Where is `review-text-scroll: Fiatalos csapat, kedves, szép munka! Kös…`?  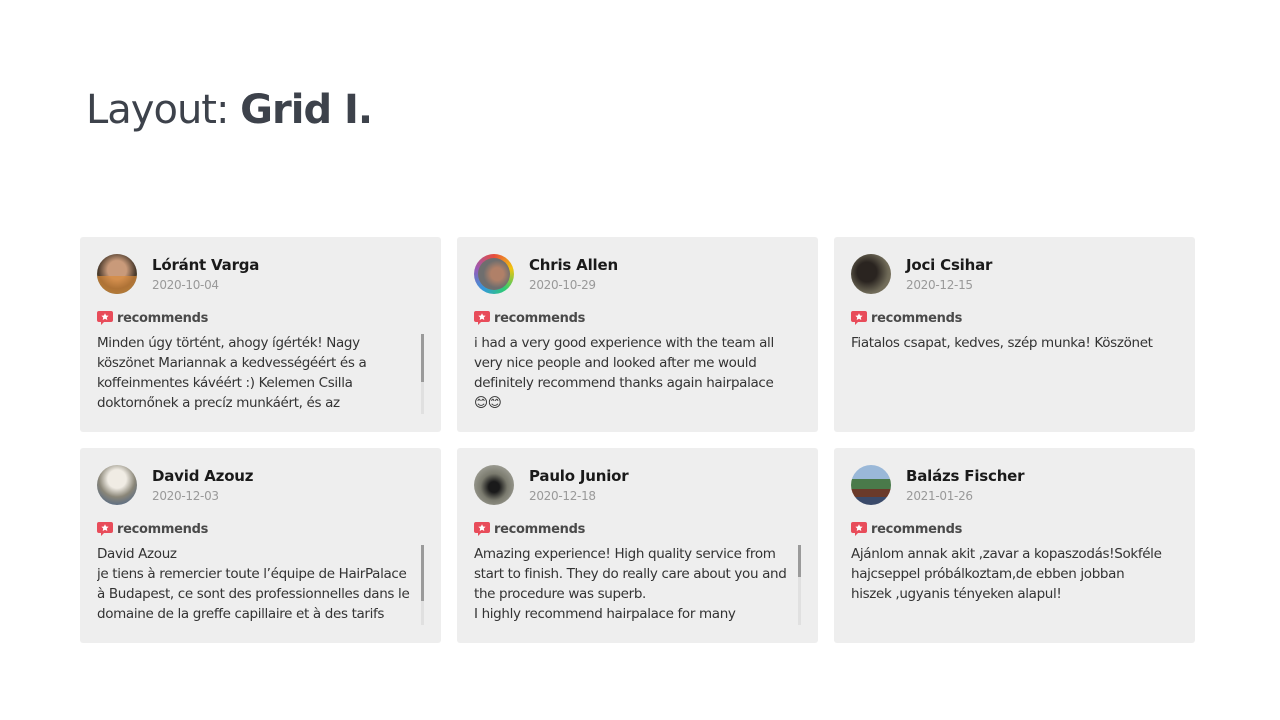
review-text-scroll: Fiatalos csapat, kedves, szép munka! Kös… is located at coordinates (1014, 373).